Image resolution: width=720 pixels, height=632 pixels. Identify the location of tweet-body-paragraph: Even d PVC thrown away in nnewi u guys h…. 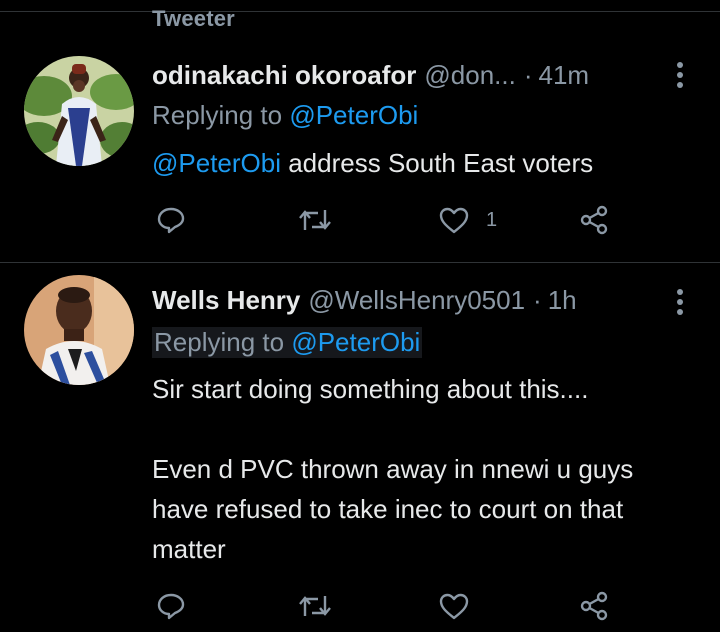
(393, 509).